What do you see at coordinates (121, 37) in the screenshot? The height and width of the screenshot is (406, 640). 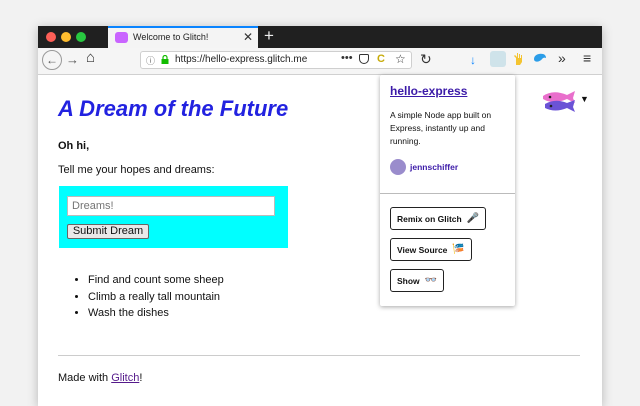 I see `glitch-favicon-icon` at bounding box center [121, 37].